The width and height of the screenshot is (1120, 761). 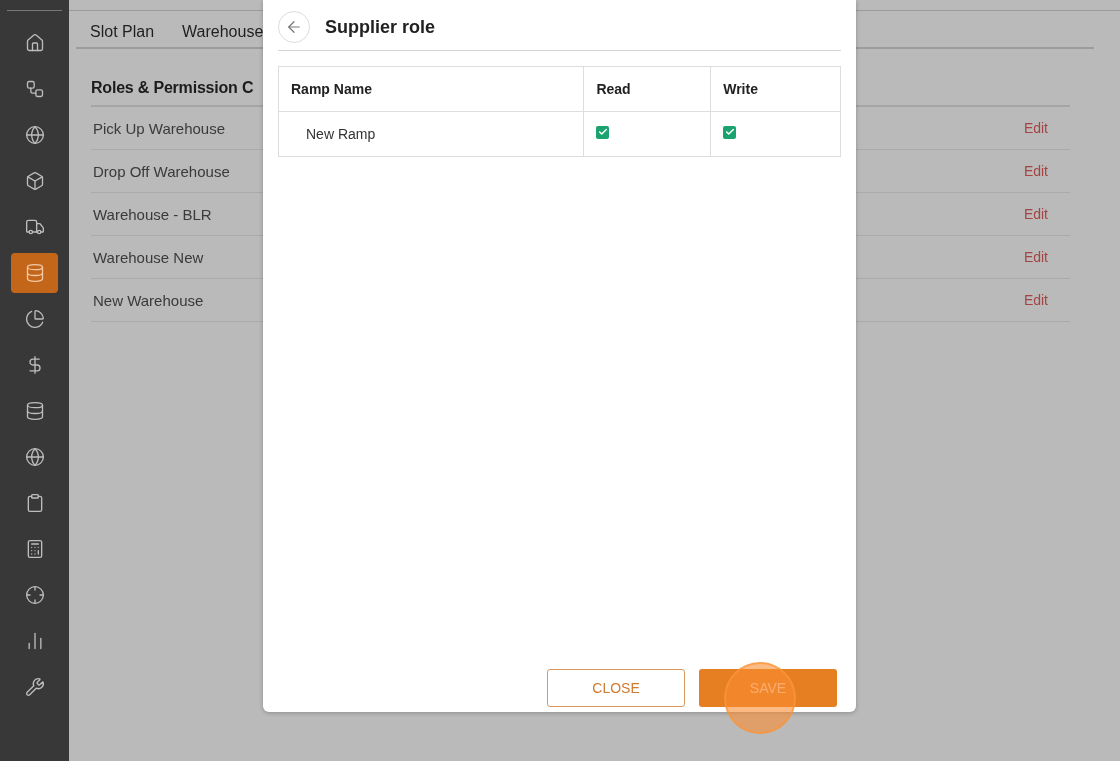 I want to click on close-button: CLOSE, so click(x=616, y=688).